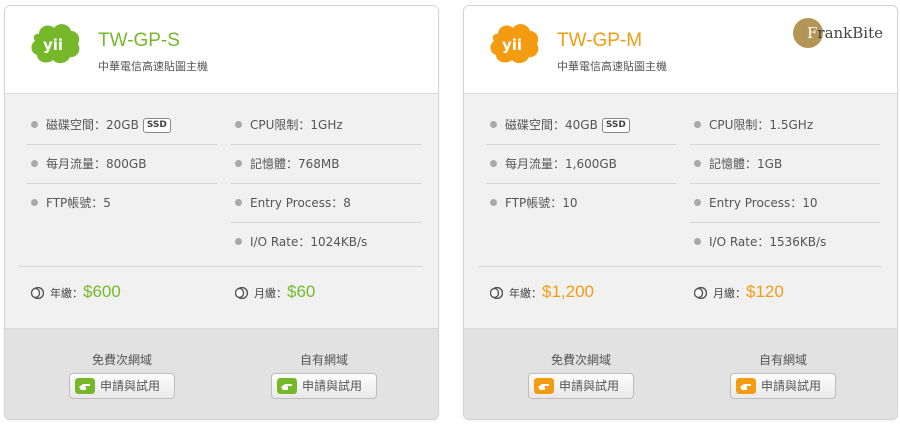  I want to click on spec-entry-process: Entry Process：8, so click(326, 203).